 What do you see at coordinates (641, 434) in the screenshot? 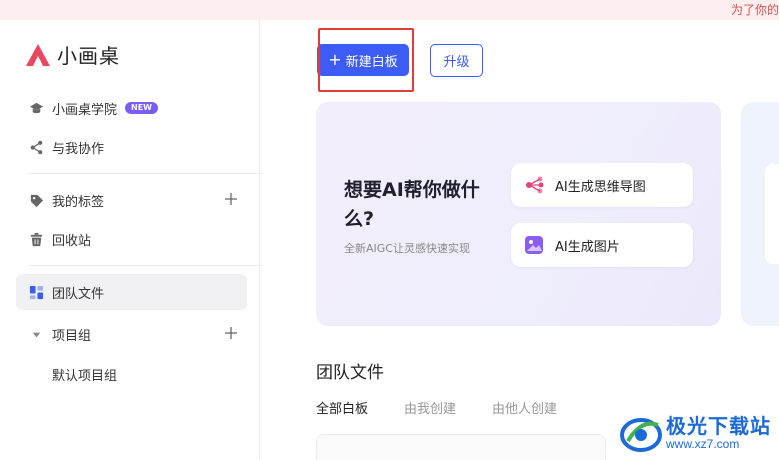
I see `watermark-logo-icon` at bounding box center [641, 434].